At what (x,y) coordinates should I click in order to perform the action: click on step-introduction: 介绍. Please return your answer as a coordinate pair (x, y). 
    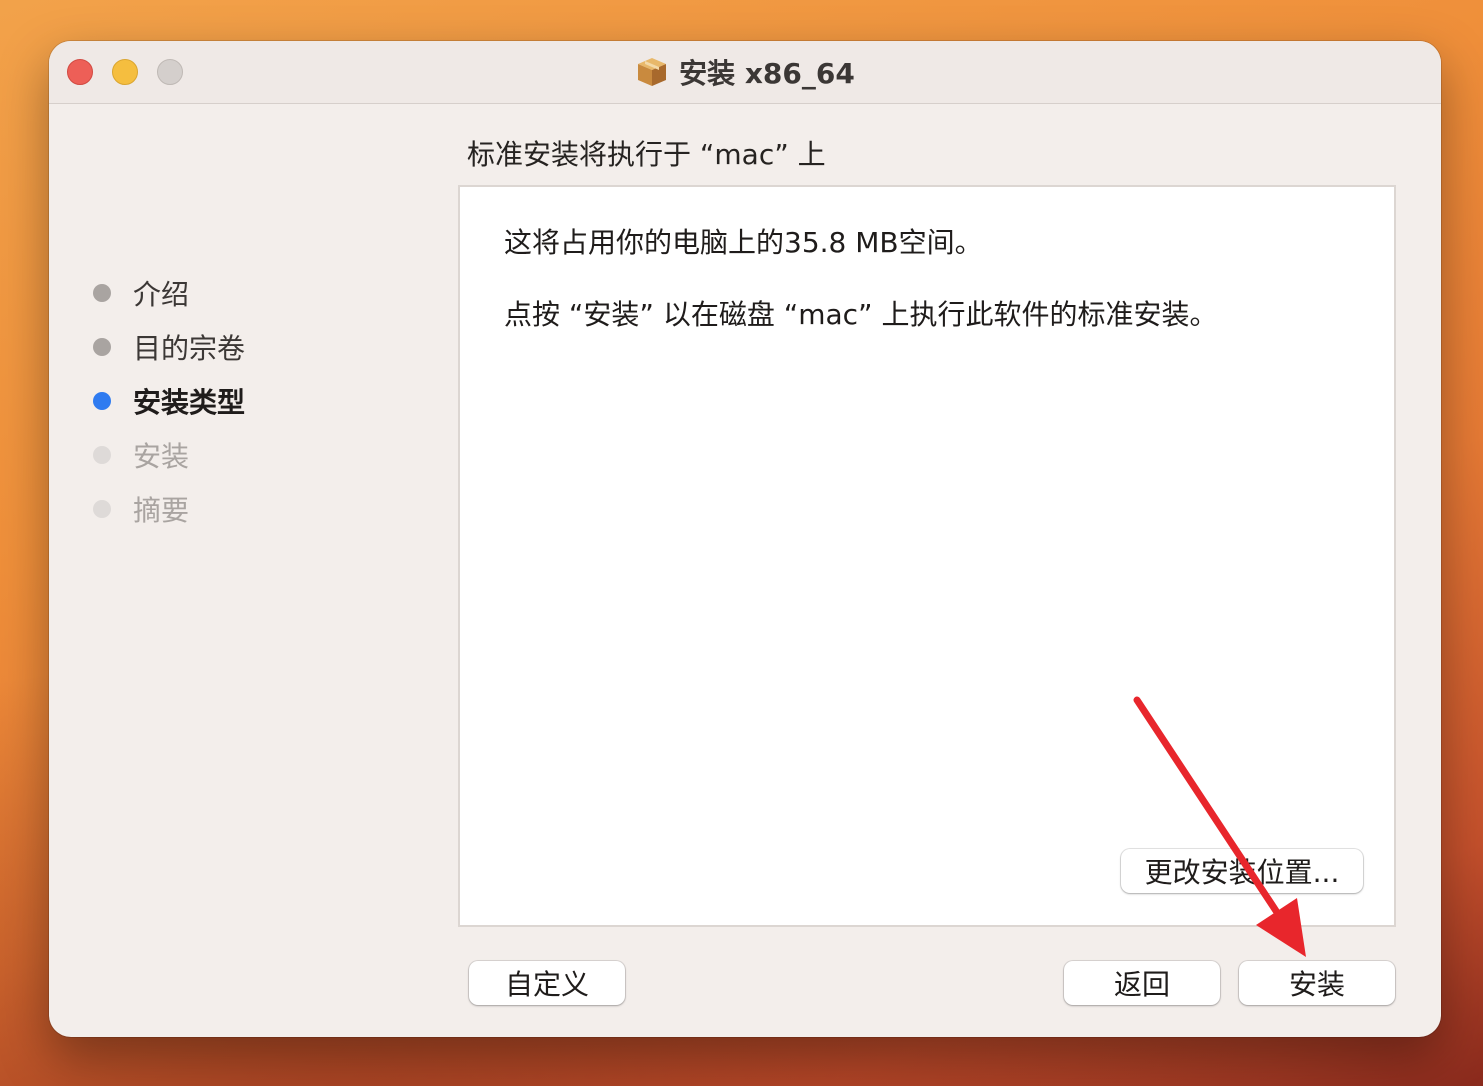
    Looking at the image, I should click on (141, 293).